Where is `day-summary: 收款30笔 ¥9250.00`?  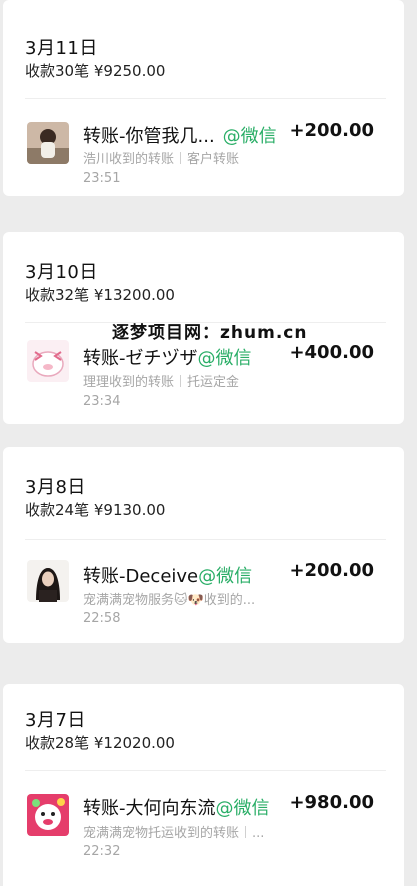 day-summary: 收款30笔 ¥9250.00 is located at coordinates (95, 71).